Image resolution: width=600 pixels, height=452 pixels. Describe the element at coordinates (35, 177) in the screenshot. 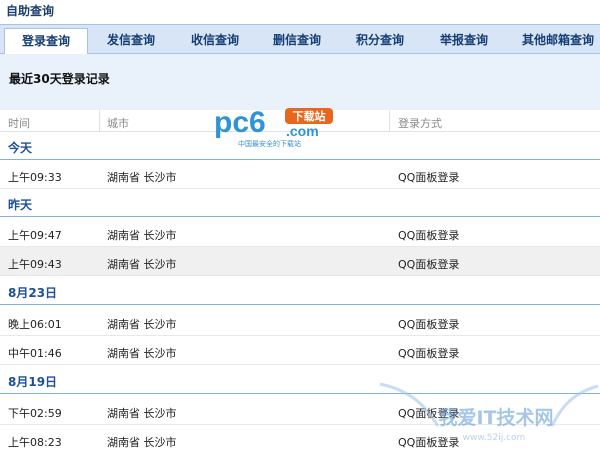

I see `cell-time: 上午09:33` at that location.